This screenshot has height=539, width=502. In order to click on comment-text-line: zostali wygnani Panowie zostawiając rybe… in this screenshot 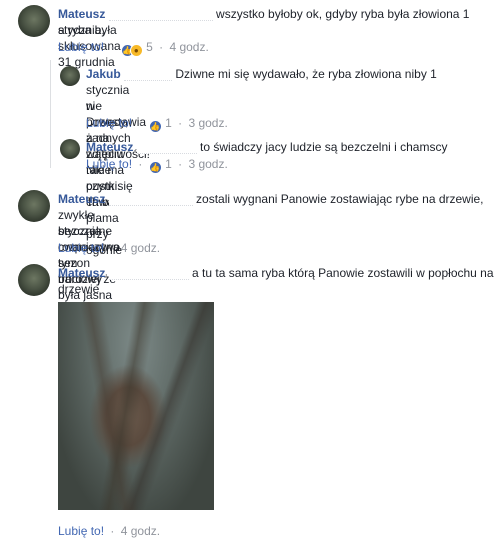, I will do `click(340, 199)`.